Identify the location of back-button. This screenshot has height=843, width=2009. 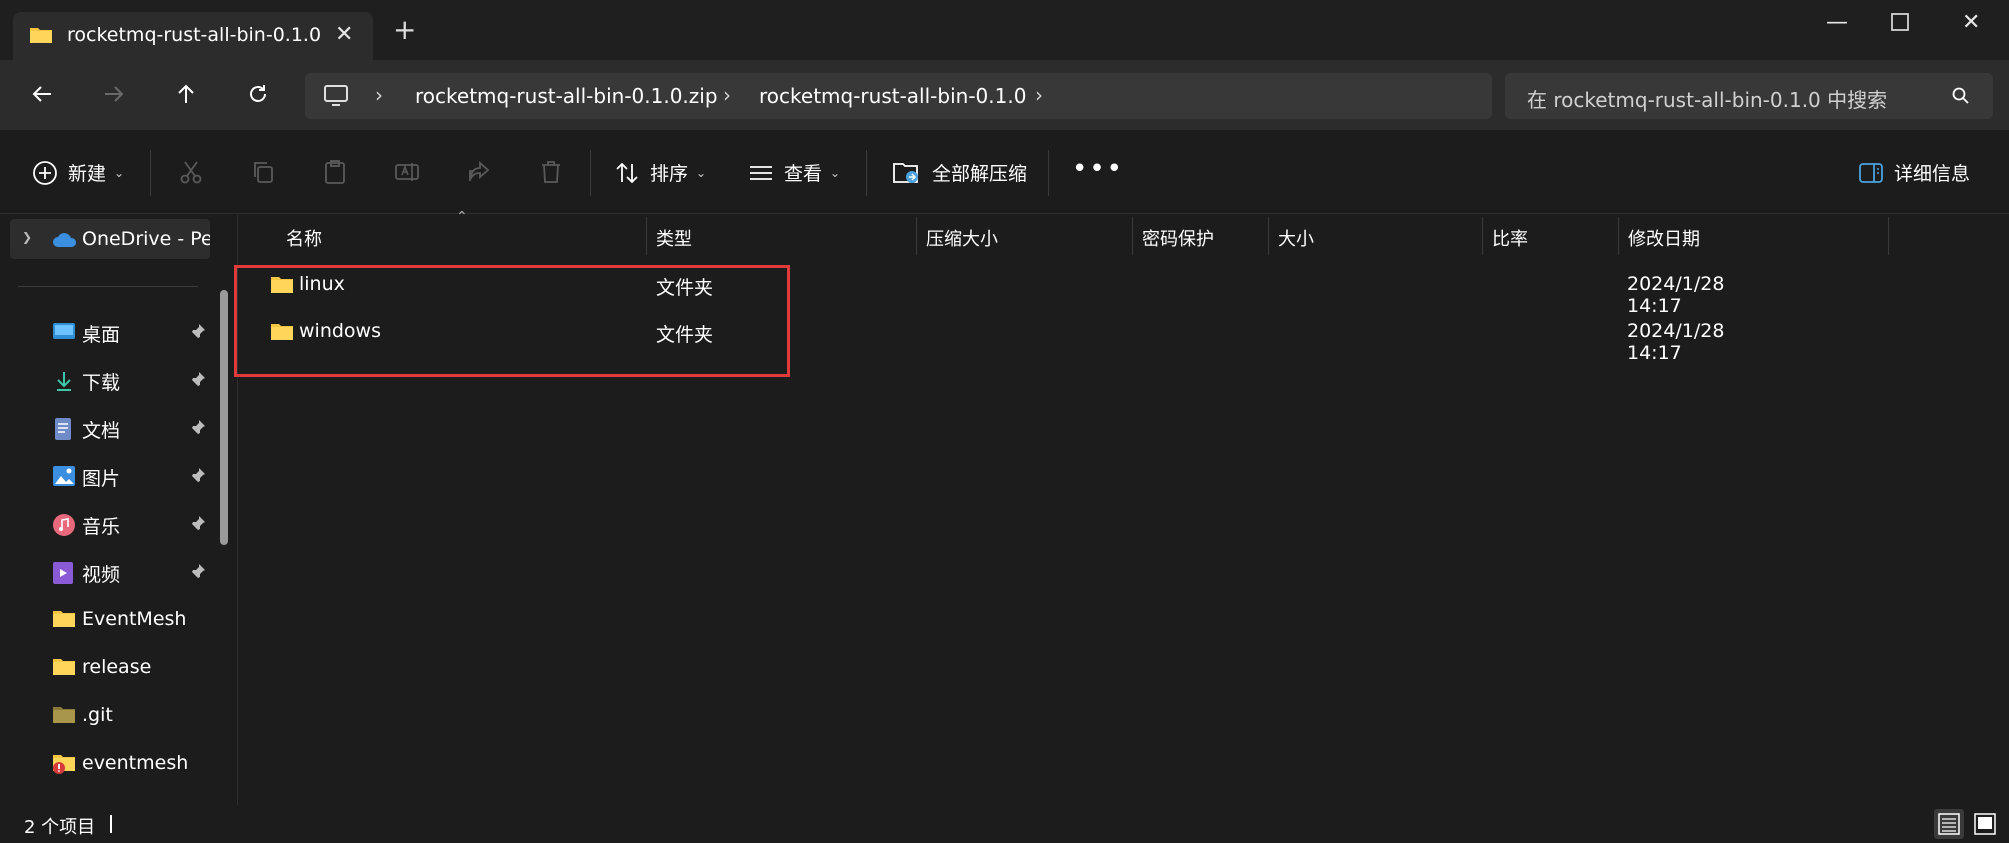
(42, 96).